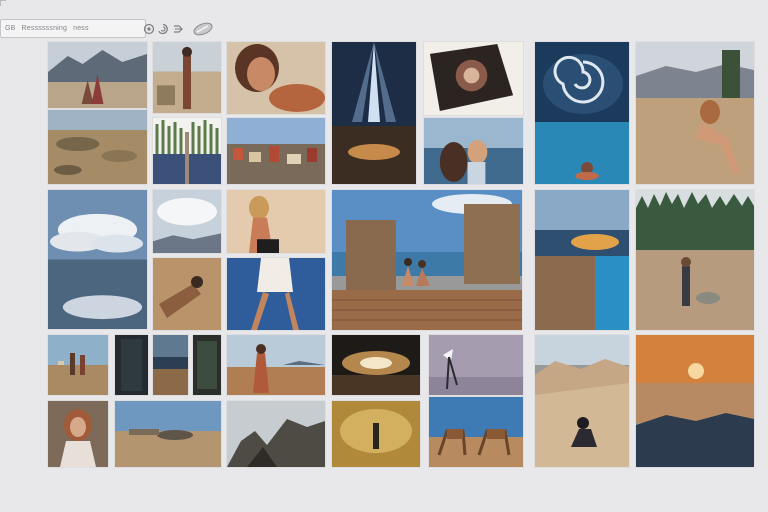 The height and width of the screenshot is (512, 768). What do you see at coordinates (187, 294) in the screenshot?
I see `gallery-thumb-sand-figure` at bounding box center [187, 294].